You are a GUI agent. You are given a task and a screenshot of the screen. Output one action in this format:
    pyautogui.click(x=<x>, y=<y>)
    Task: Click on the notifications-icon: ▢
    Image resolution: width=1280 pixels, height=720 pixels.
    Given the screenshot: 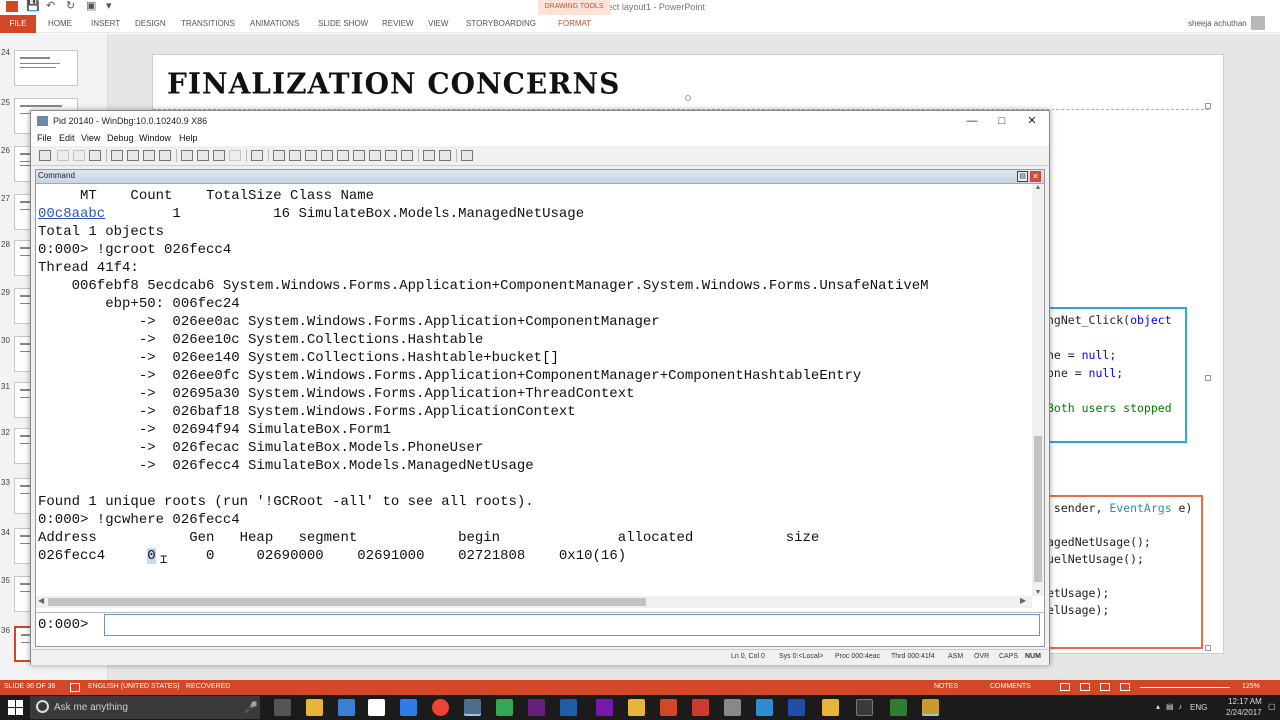 What is the action you would take?
    pyautogui.click(x=1272, y=706)
    